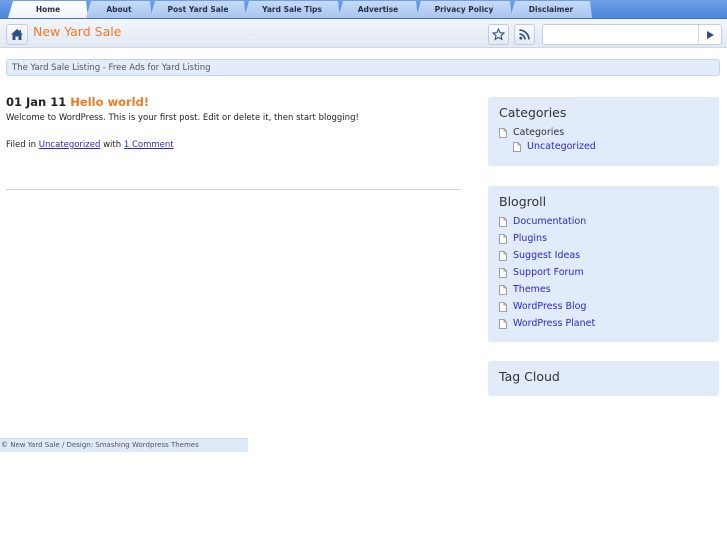  What do you see at coordinates (539, 255) in the screenshot?
I see `blogroll-link: Suggest Ideas` at bounding box center [539, 255].